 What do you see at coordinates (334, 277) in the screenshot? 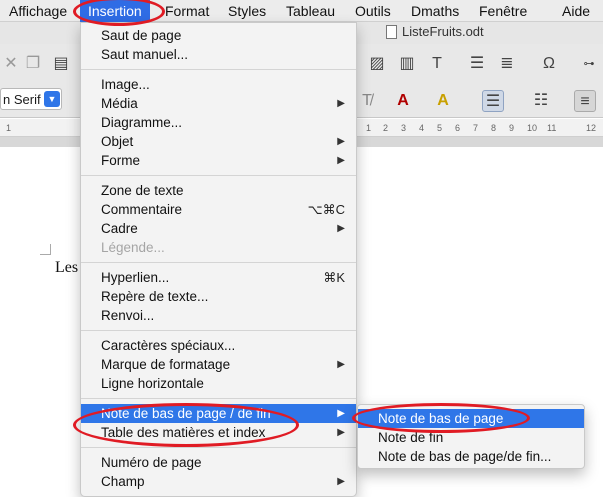
I see `menu-item-shortcut: ⌘K` at bounding box center [334, 277].